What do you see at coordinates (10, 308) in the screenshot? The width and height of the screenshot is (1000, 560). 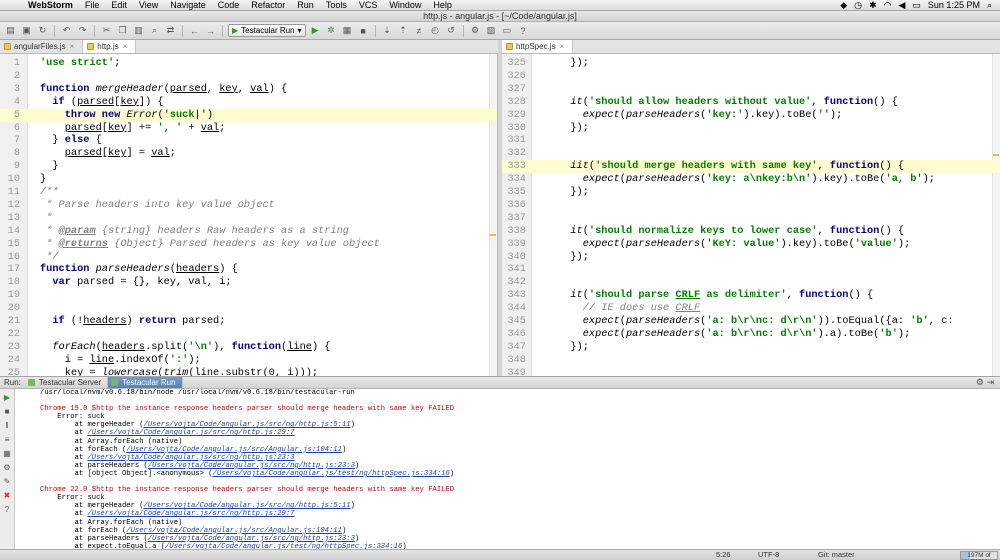 I see `line-number: 20` at bounding box center [10, 308].